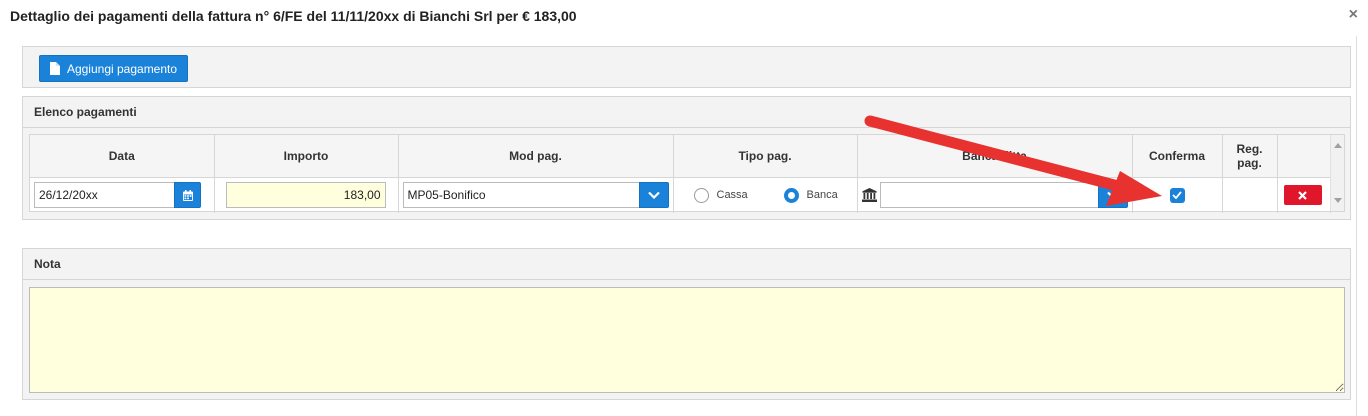 The height and width of the screenshot is (416, 1368). Describe the element at coordinates (1177, 156) in the screenshot. I see `column-header-conferma: Conferma` at that location.